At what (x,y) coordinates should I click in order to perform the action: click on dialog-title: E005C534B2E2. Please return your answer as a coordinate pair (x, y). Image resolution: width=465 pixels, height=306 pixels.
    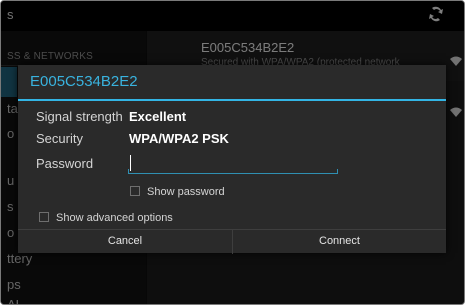
    Looking at the image, I should click on (84, 81).